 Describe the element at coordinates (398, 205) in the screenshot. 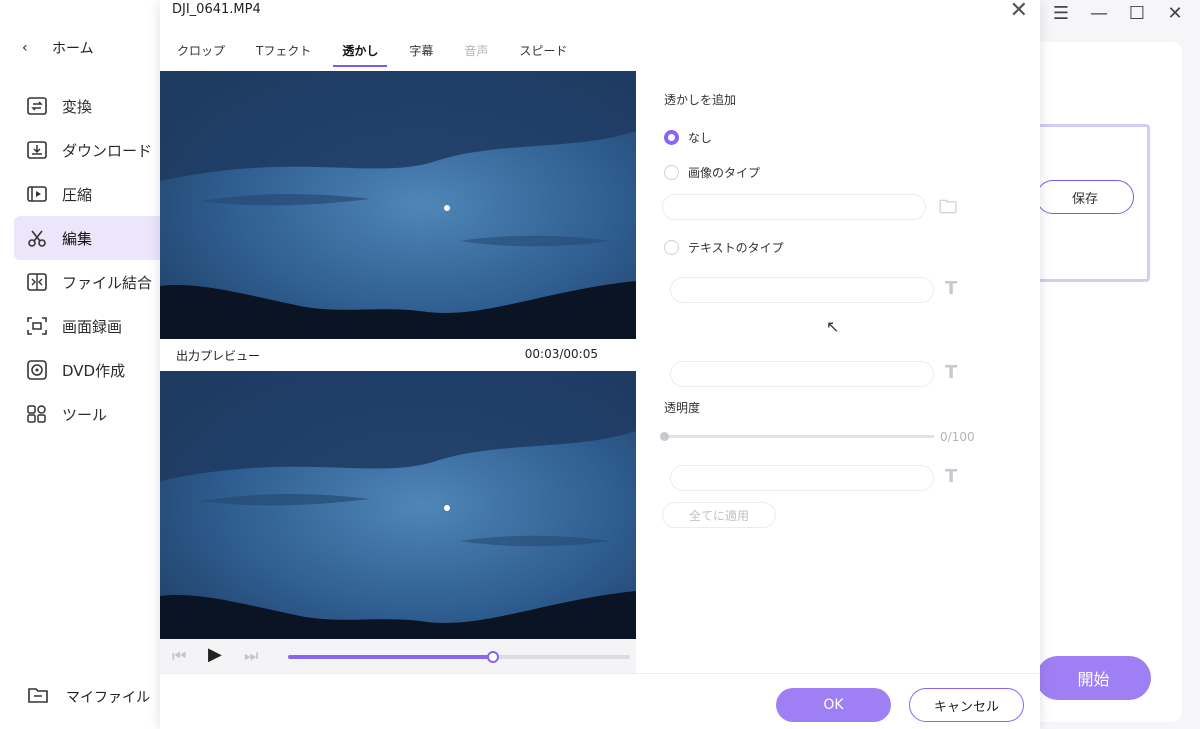

I see `original-preview` at that location.